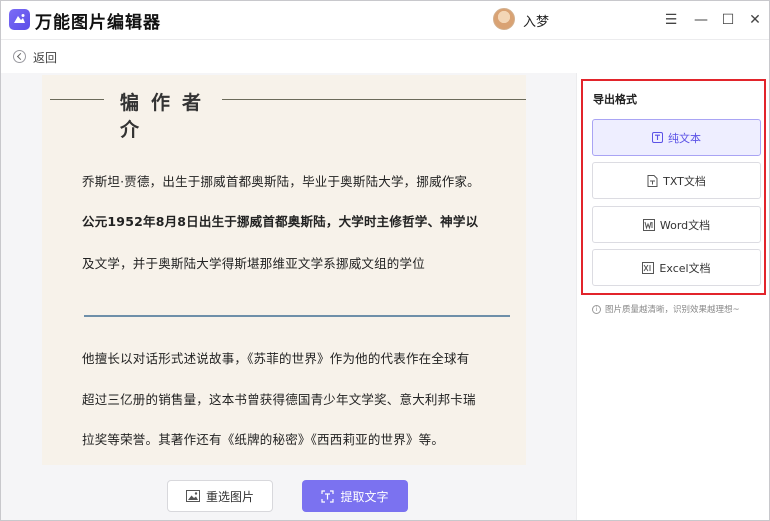 The image size is (770, 521). I want to click on document-line-1: 乔斯坦·贾德，出生于挪威首都奥斯陆，毕业于奥斯陆大学，挪威作家。, so click(281, 181).